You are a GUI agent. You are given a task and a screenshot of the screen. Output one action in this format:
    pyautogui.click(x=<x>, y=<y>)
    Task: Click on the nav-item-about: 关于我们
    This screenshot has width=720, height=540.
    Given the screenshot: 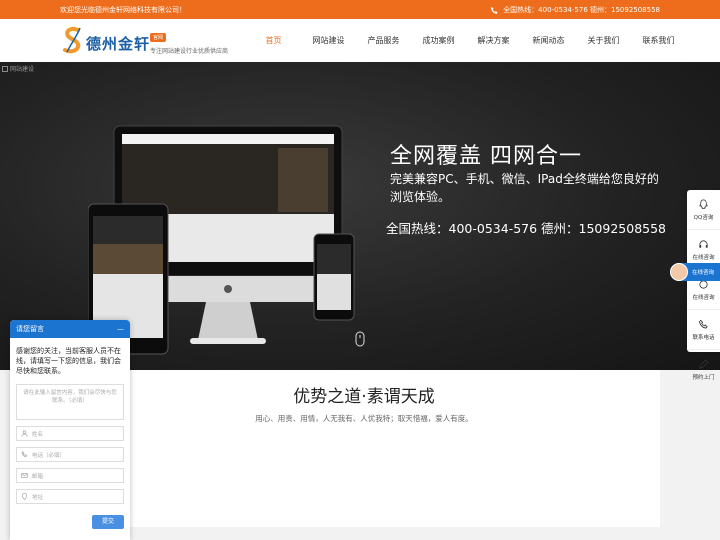 What is the action you would take?
    pyautogui.click(x=603, y=40)
    